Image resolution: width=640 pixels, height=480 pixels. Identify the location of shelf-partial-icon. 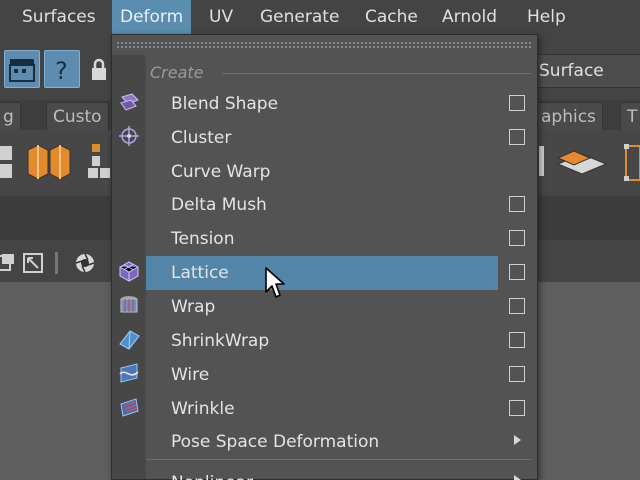
(7, 163).